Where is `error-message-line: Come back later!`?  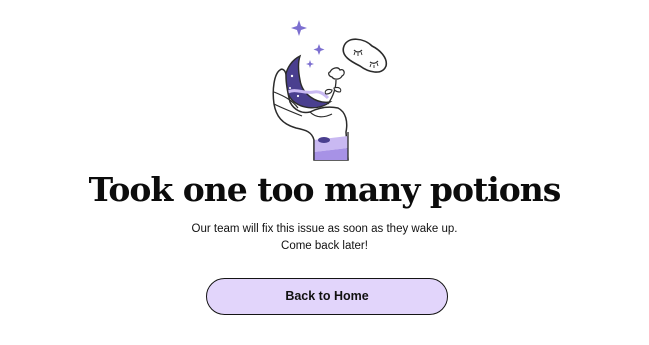 error-message-line: Come back later! is located at coordinates (324, 246).